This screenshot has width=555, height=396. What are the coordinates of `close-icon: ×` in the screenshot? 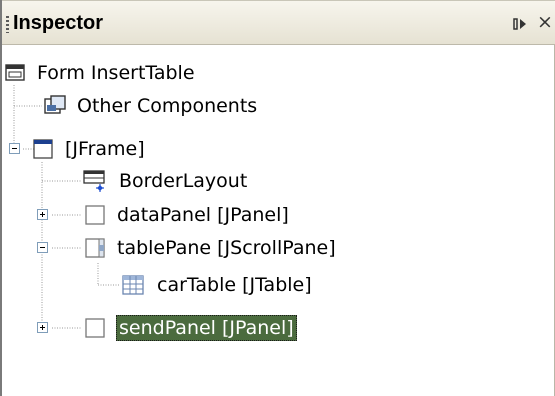 It's located at (546, 22).